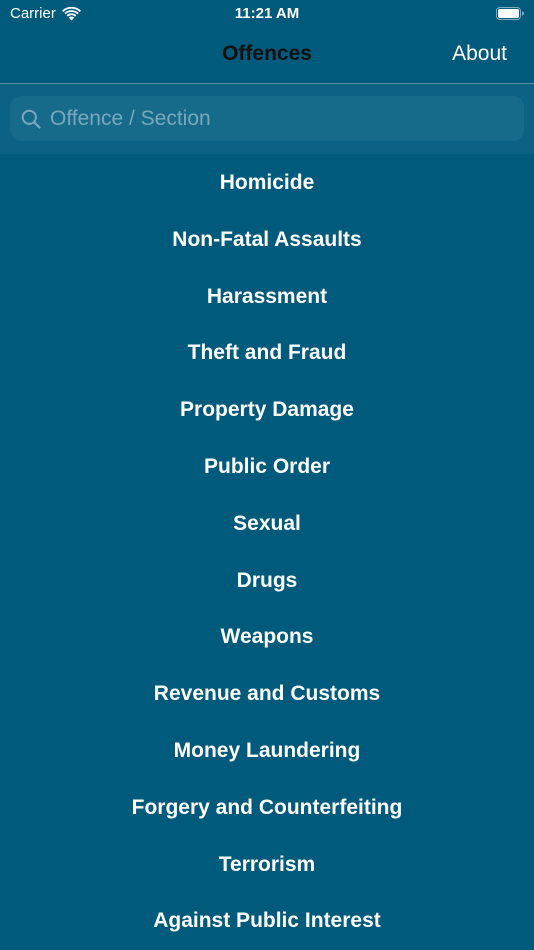 The height and width of the screenshot is (950, 534). What do you see at coordinates (267, 183) in the screenshot?
I see `list-item-homicide: Homicide` at bounding box center [267, 183].